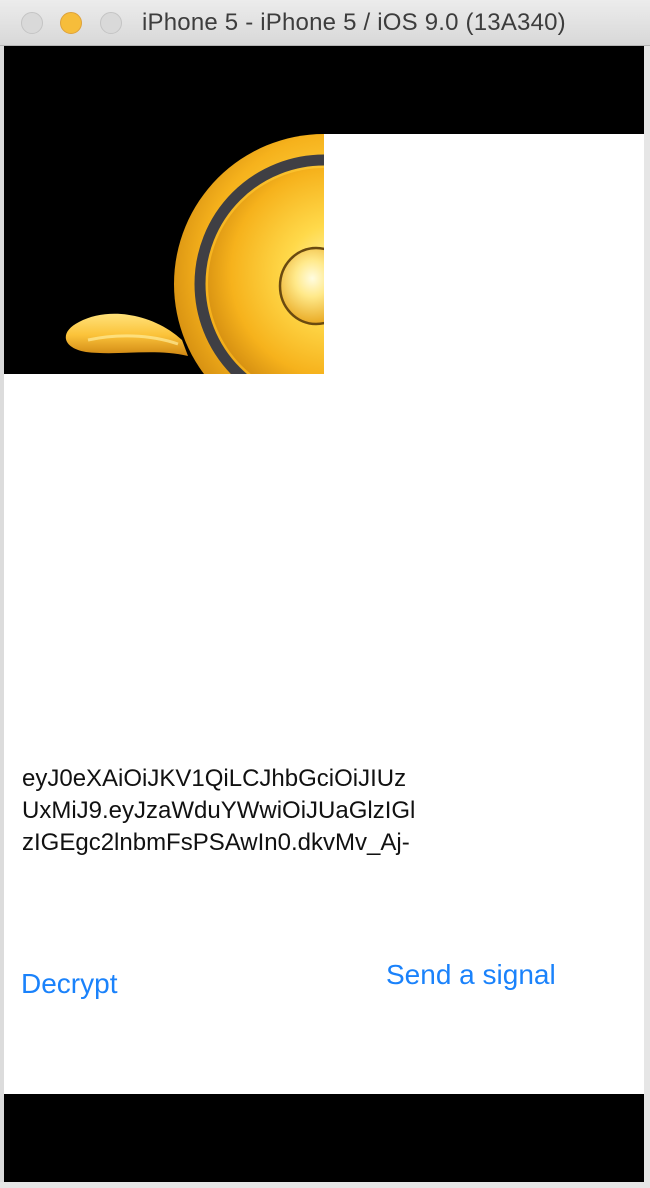 Image resolution: width=650 pixels, height=1188 pixels. What do you see at coordinates (324, 90) in the screenshot?
I see `top-letterbox-bar` at bounding box center [324, 90].